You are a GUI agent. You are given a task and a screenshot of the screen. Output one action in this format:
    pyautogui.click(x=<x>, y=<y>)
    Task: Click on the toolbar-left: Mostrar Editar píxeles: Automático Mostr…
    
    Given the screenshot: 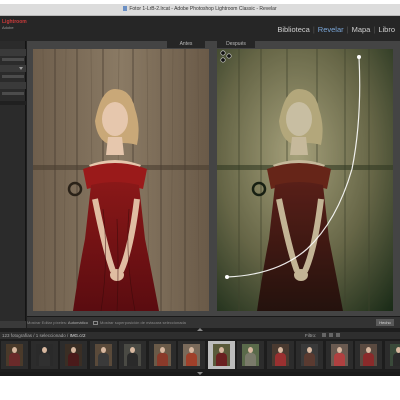 What is the action you would take?
    pyautogui.click(x=106, y=322)
    